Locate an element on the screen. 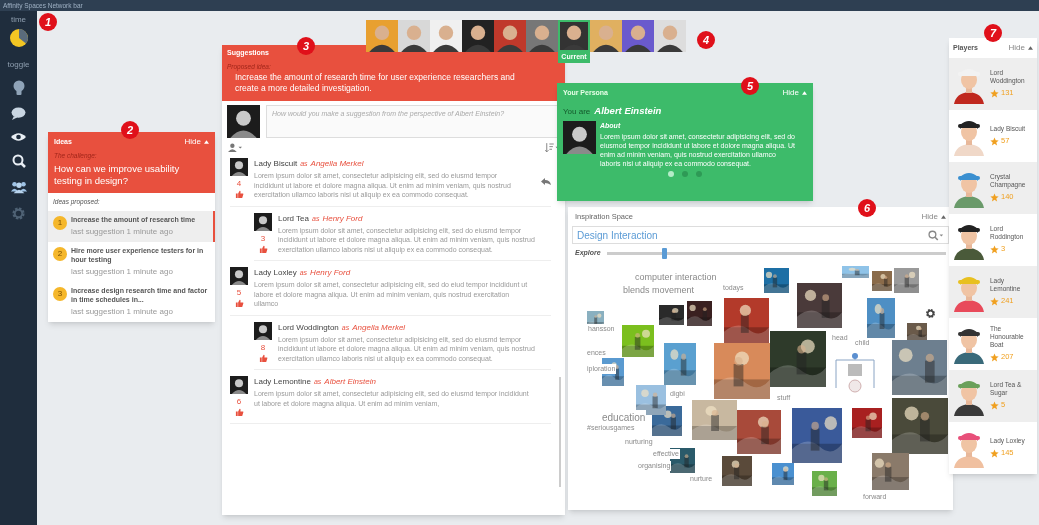  person-filter-icon is located at coordinates (235, 148).